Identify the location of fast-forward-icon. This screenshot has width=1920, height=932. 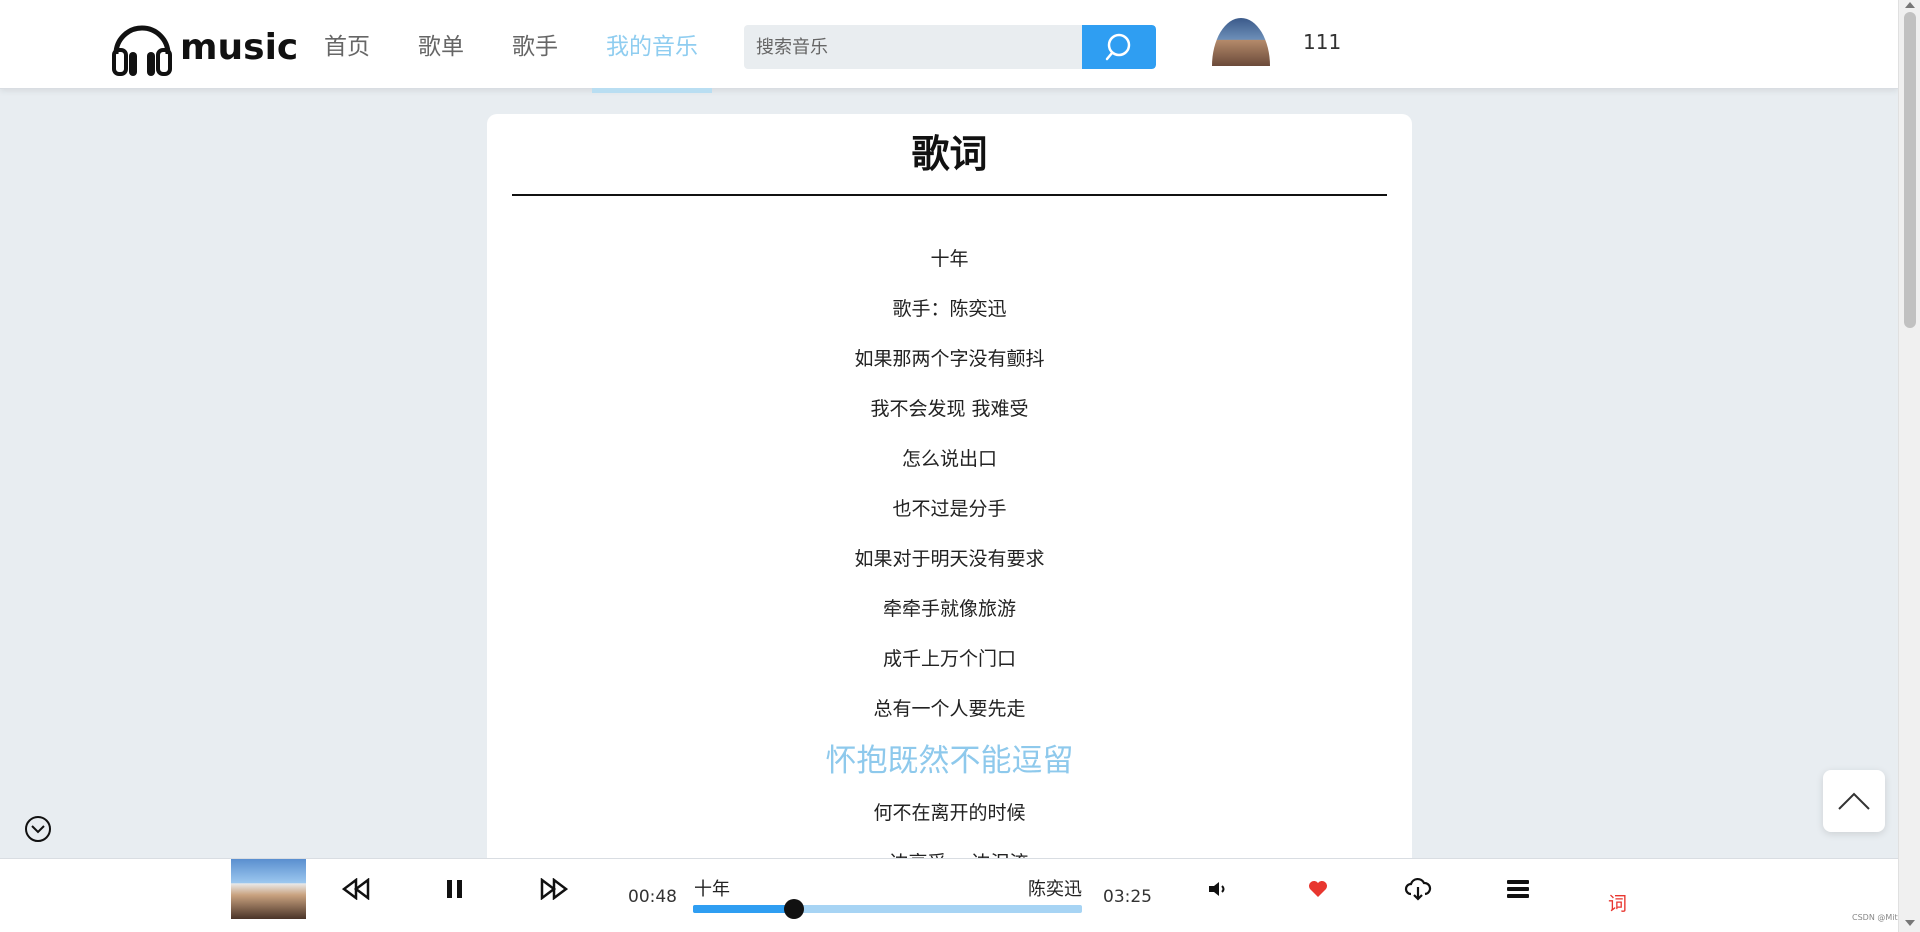
(554, 889).